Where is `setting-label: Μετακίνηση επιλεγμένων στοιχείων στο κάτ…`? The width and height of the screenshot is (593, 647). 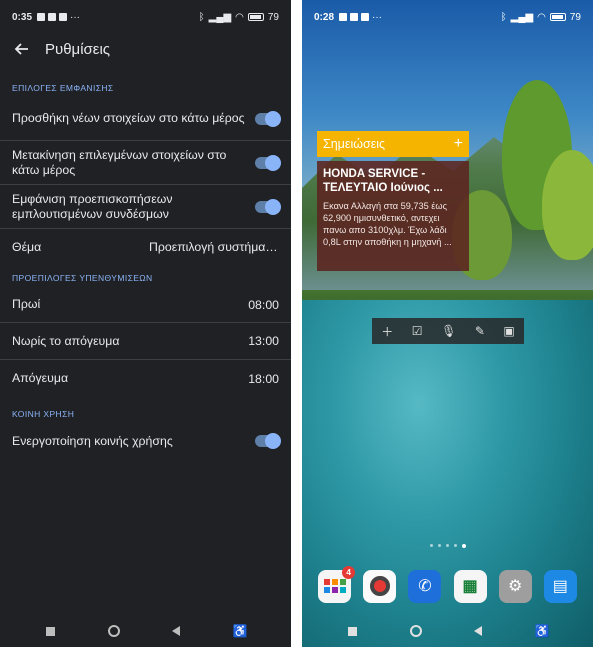 setting-label: Μετακίνηση επιλεγμένων στοιχείων στο κάτ… is located at coordinates (119, 162).